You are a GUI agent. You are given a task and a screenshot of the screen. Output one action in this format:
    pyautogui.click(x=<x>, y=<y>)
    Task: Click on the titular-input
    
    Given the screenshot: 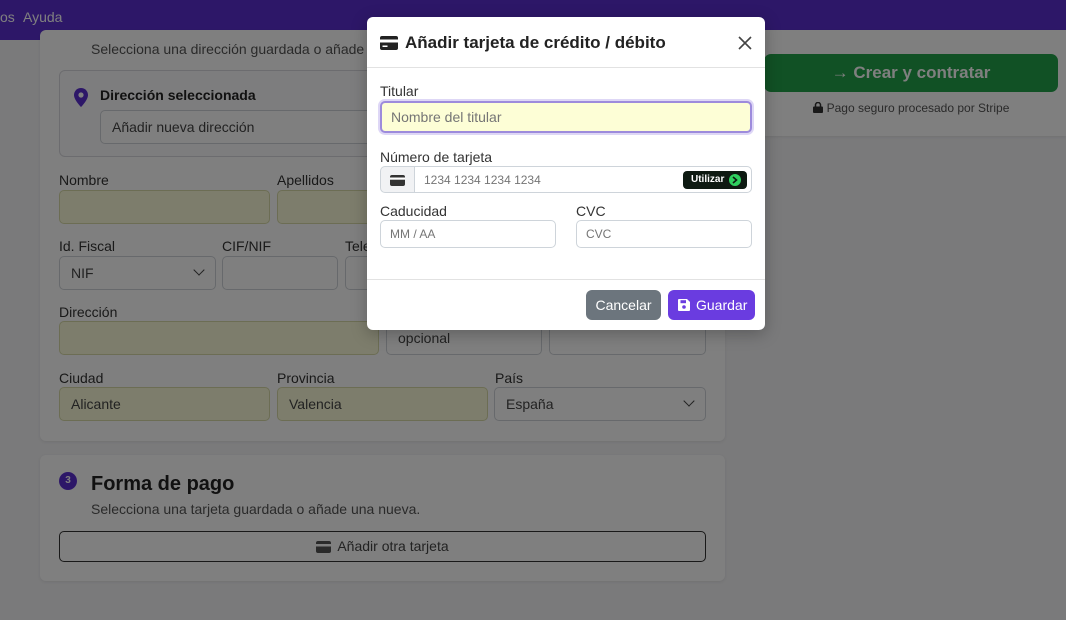 What is the action you would take?
    pyautogui.click(x=566, y=117)
    